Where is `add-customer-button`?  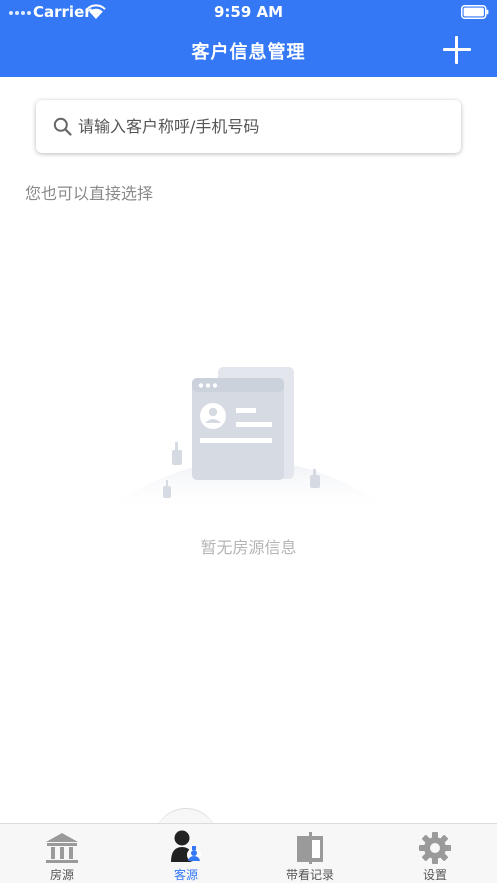
add-customer-button is located at coordinates (457, 50).